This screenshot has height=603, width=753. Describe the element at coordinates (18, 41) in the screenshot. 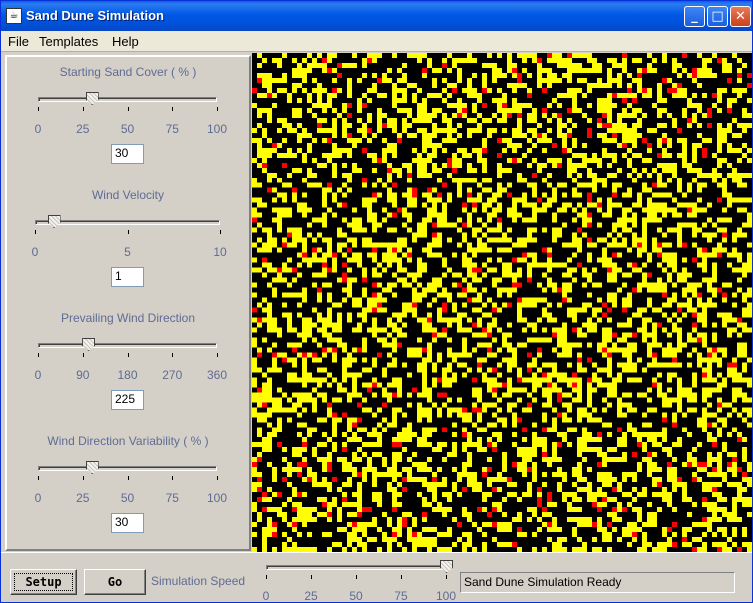

I see `menu-file: File` at that location.